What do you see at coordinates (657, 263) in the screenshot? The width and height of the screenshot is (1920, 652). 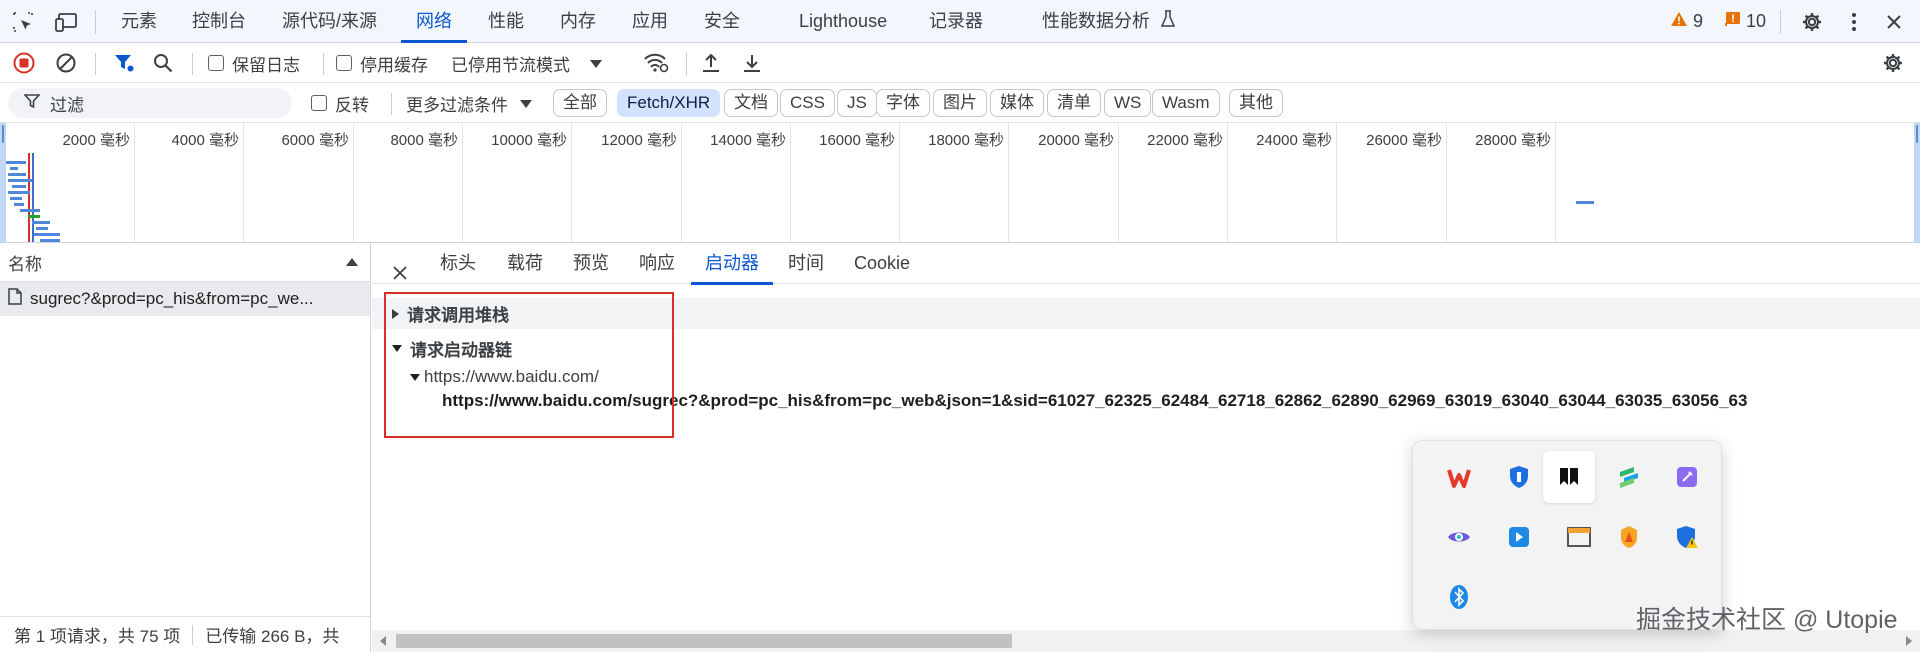 I see `tab-response: 响应` at bounding box center [657, 263].